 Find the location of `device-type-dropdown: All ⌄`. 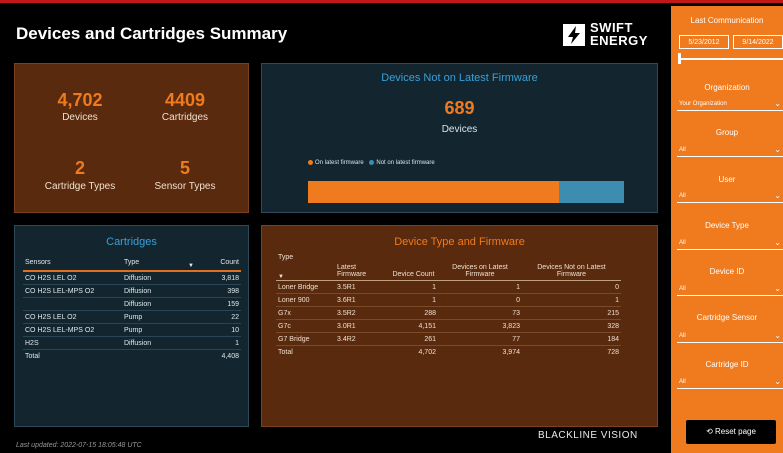

device-type-dropdown: All ⌄ is located at coordinates (730, 243).